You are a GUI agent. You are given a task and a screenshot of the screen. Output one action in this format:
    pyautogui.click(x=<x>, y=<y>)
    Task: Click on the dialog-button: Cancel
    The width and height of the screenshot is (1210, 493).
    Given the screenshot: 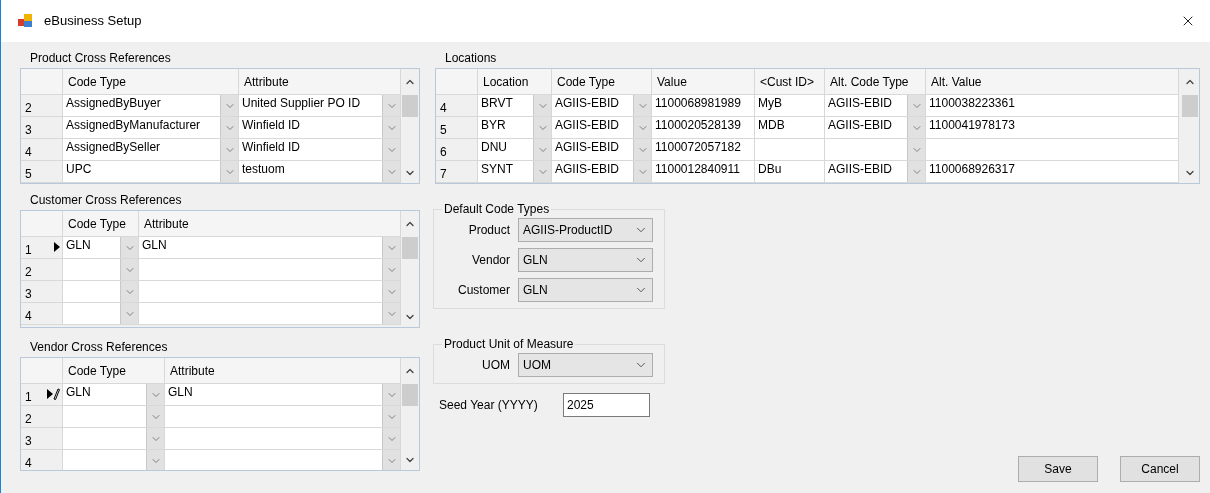 What is the action you would take?
    pyautogui.click(x=1160, y=469)
    